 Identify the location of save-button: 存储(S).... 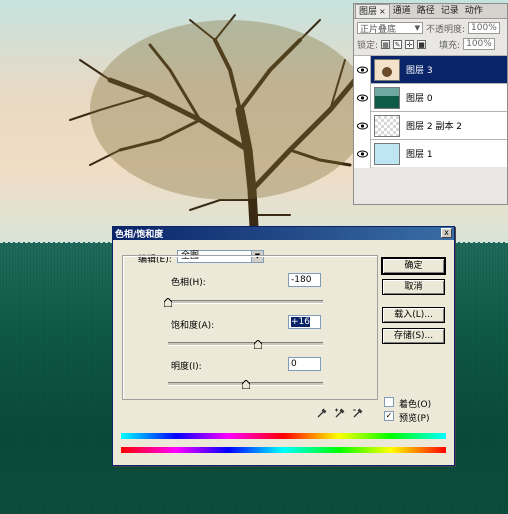
(413, 336).